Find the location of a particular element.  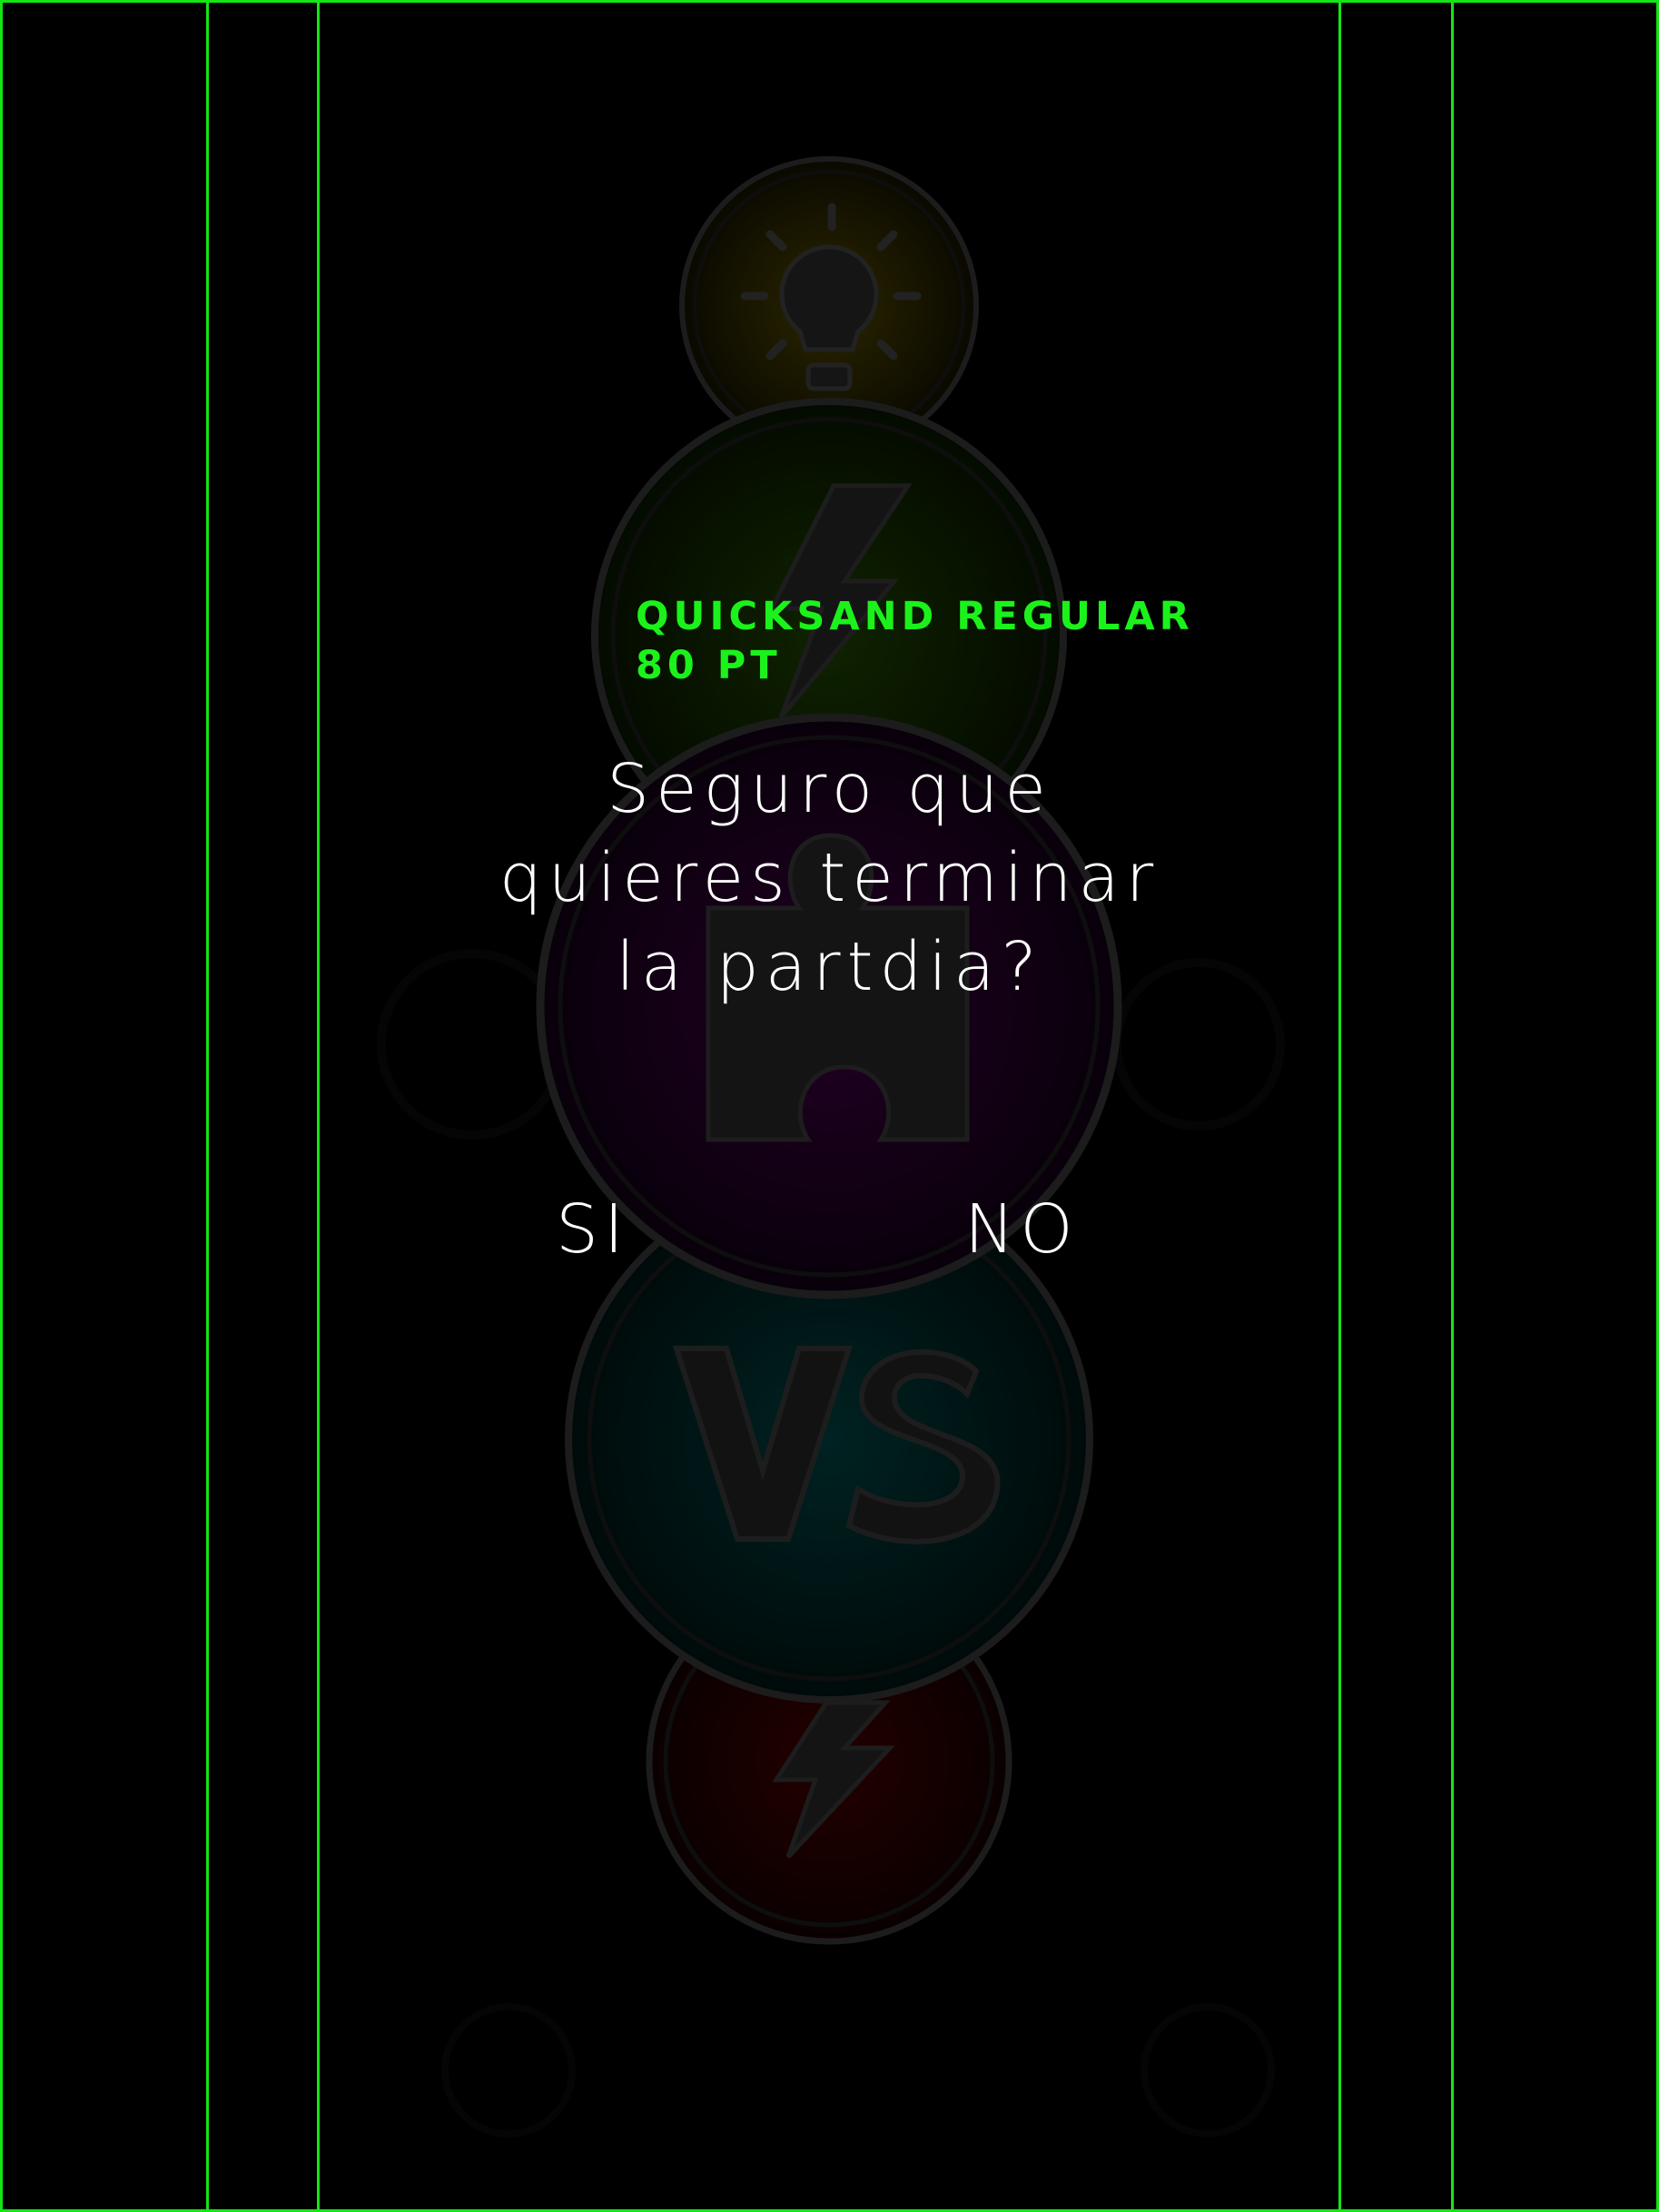

question-line-3: la partdia? is located at coordinates (830, 967).